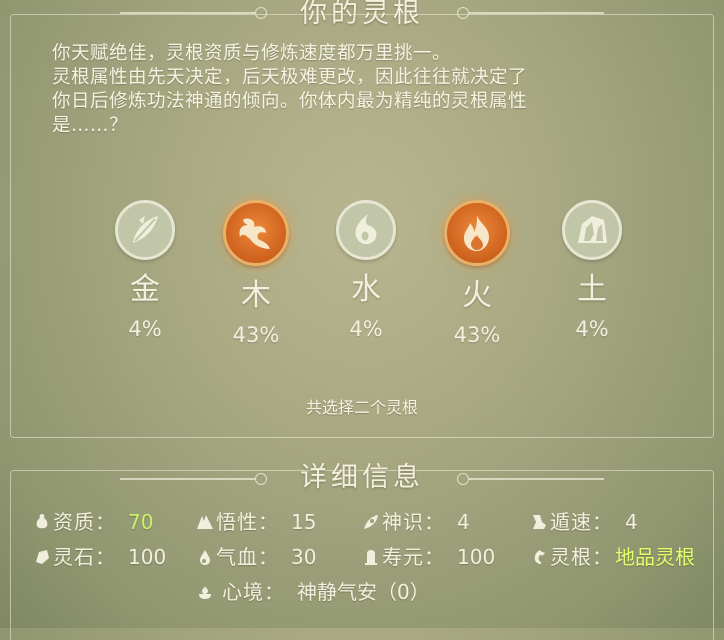 The height and width of the screenshot is (640, 724). Describe the element at coordinates (612, 557) in the screenshot. I see `stat-spirit-root: 灵根： 地品灵根` at that location.